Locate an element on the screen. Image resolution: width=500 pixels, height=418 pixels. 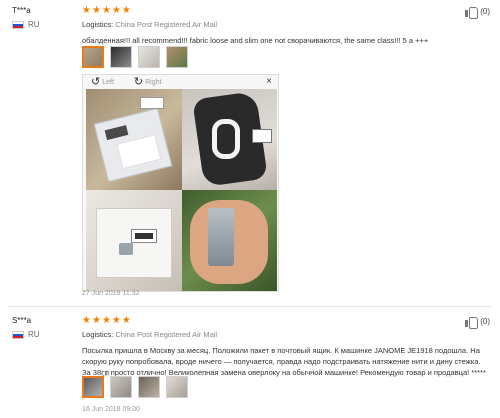
image-viewer-toolbar: ↺ Left ↻ Right × is located at coordinates (181, 82).